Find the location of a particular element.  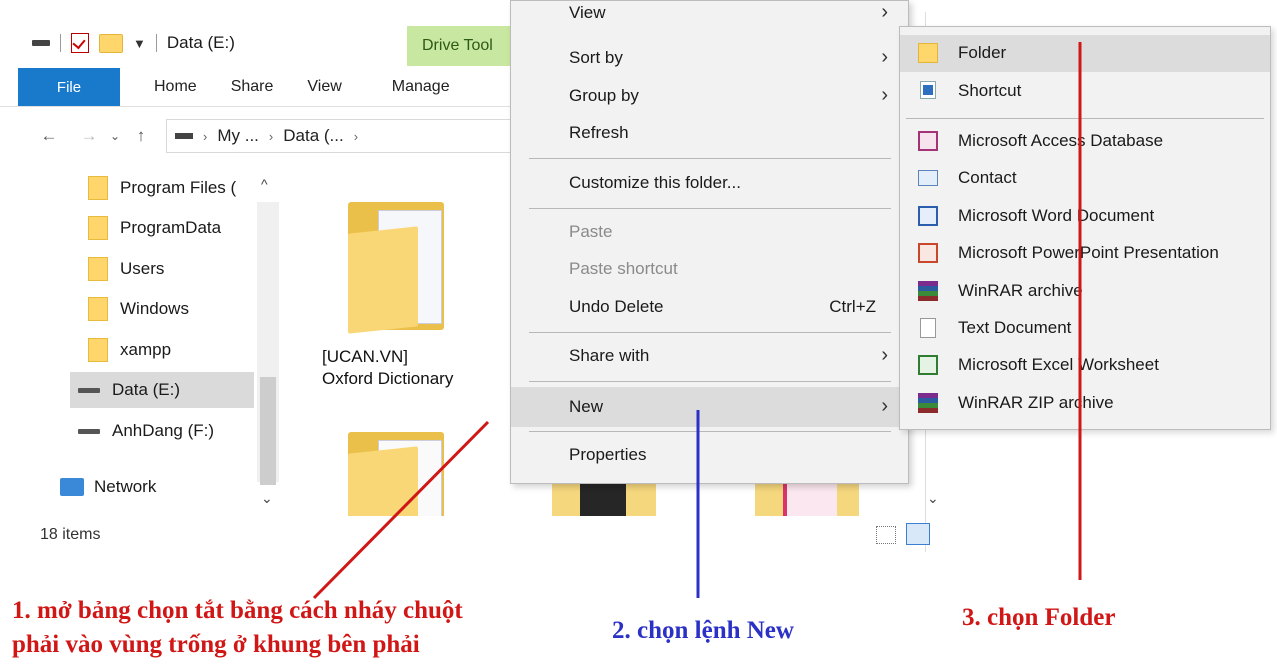

annotation-line-step1 is located at coordinates (401, 510).